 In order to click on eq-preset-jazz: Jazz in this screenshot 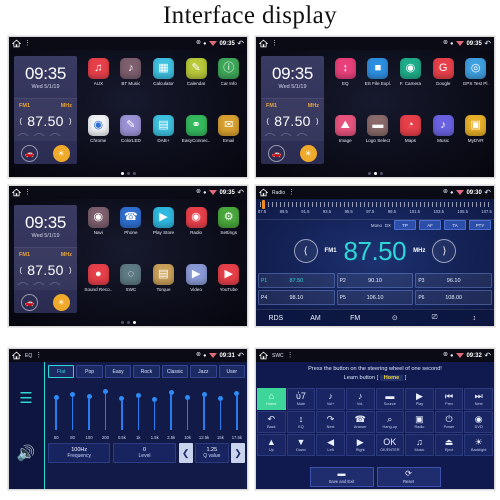, I will do `click(203, 371)`.